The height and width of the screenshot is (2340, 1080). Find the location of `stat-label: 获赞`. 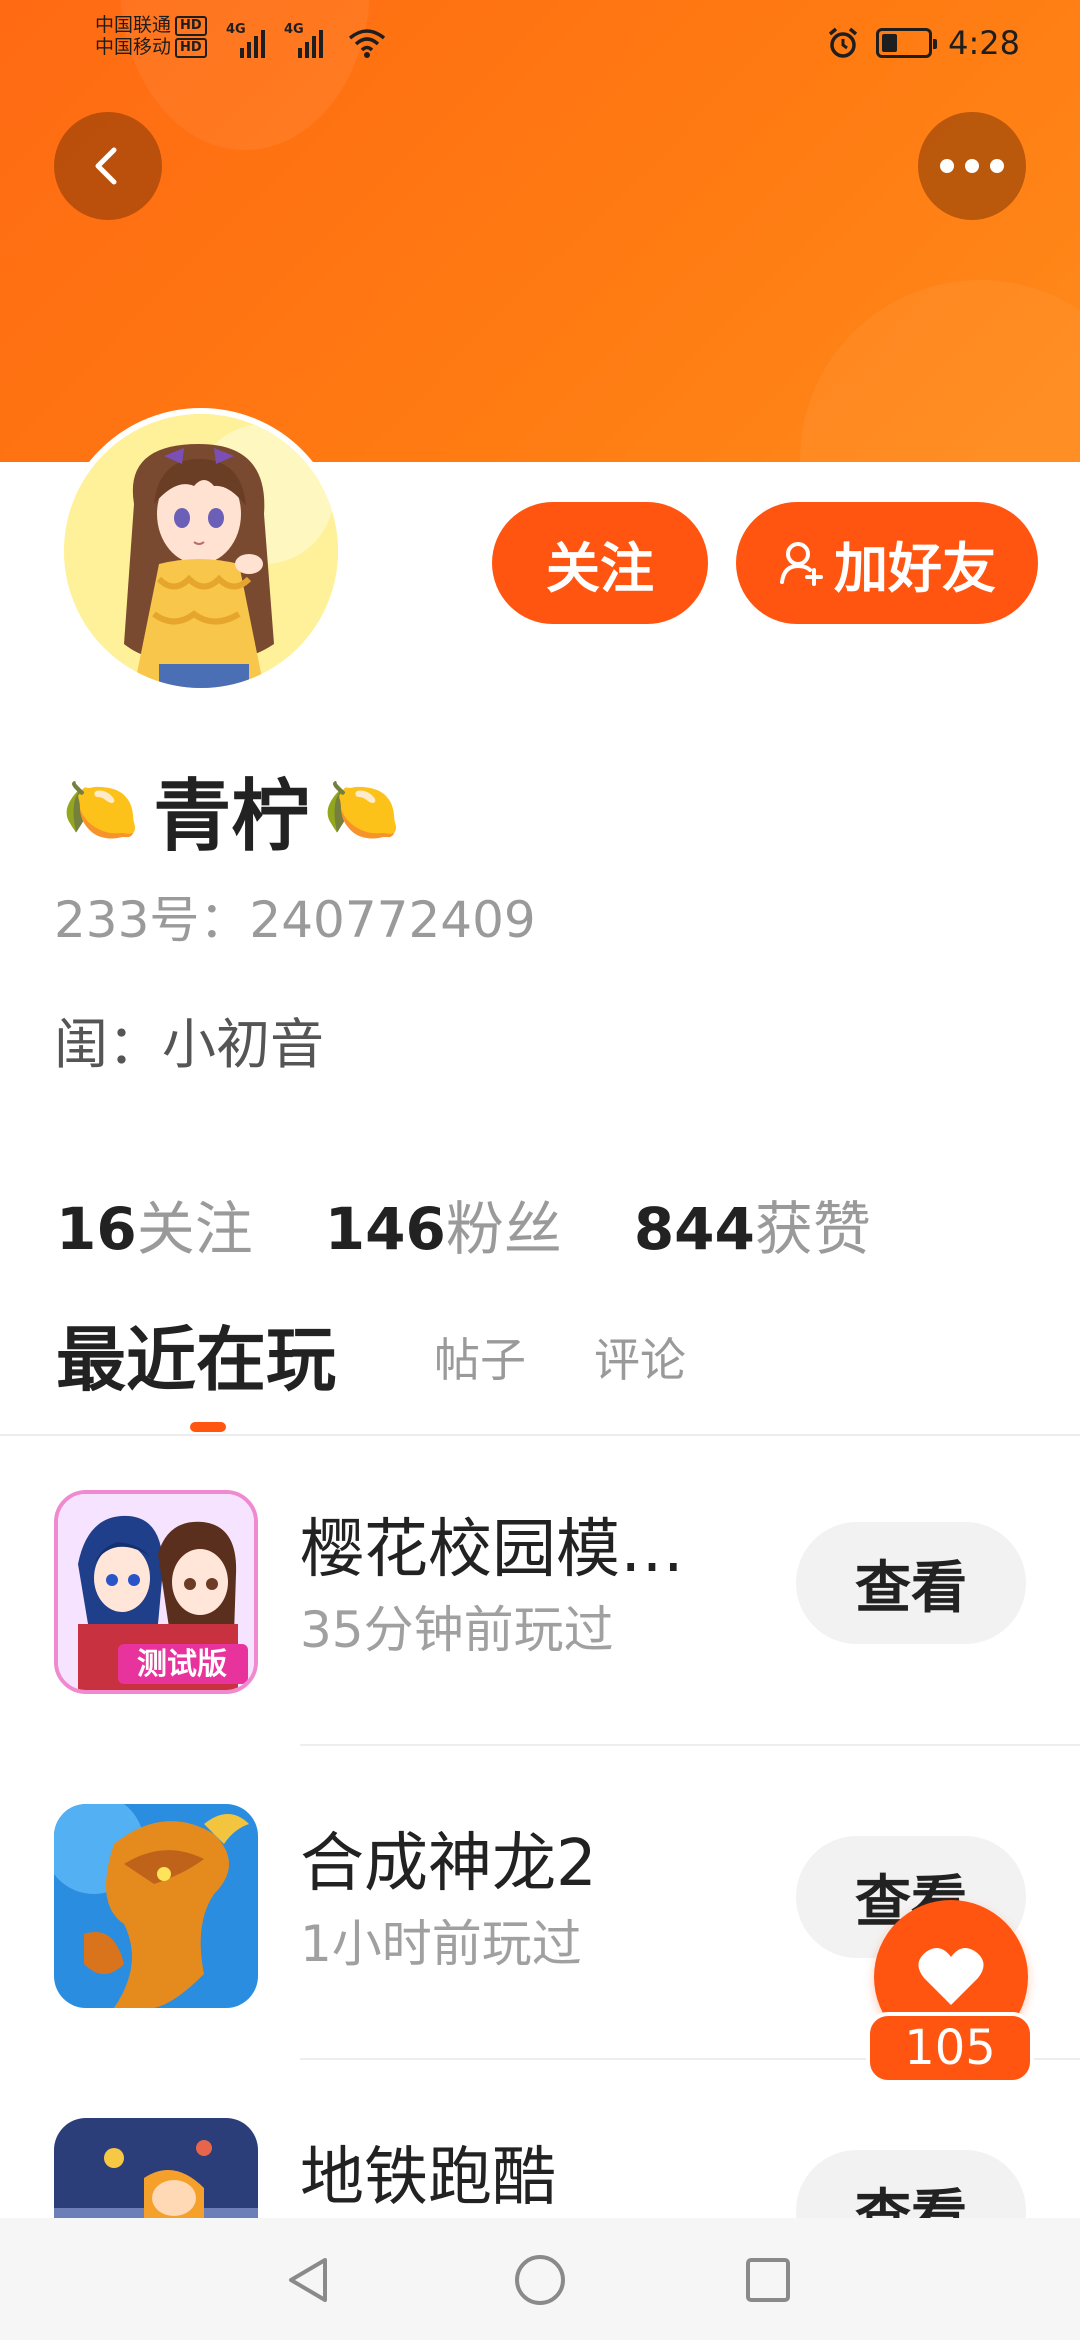

stat-label: 获赞 is located at coordinates (812, 1229).